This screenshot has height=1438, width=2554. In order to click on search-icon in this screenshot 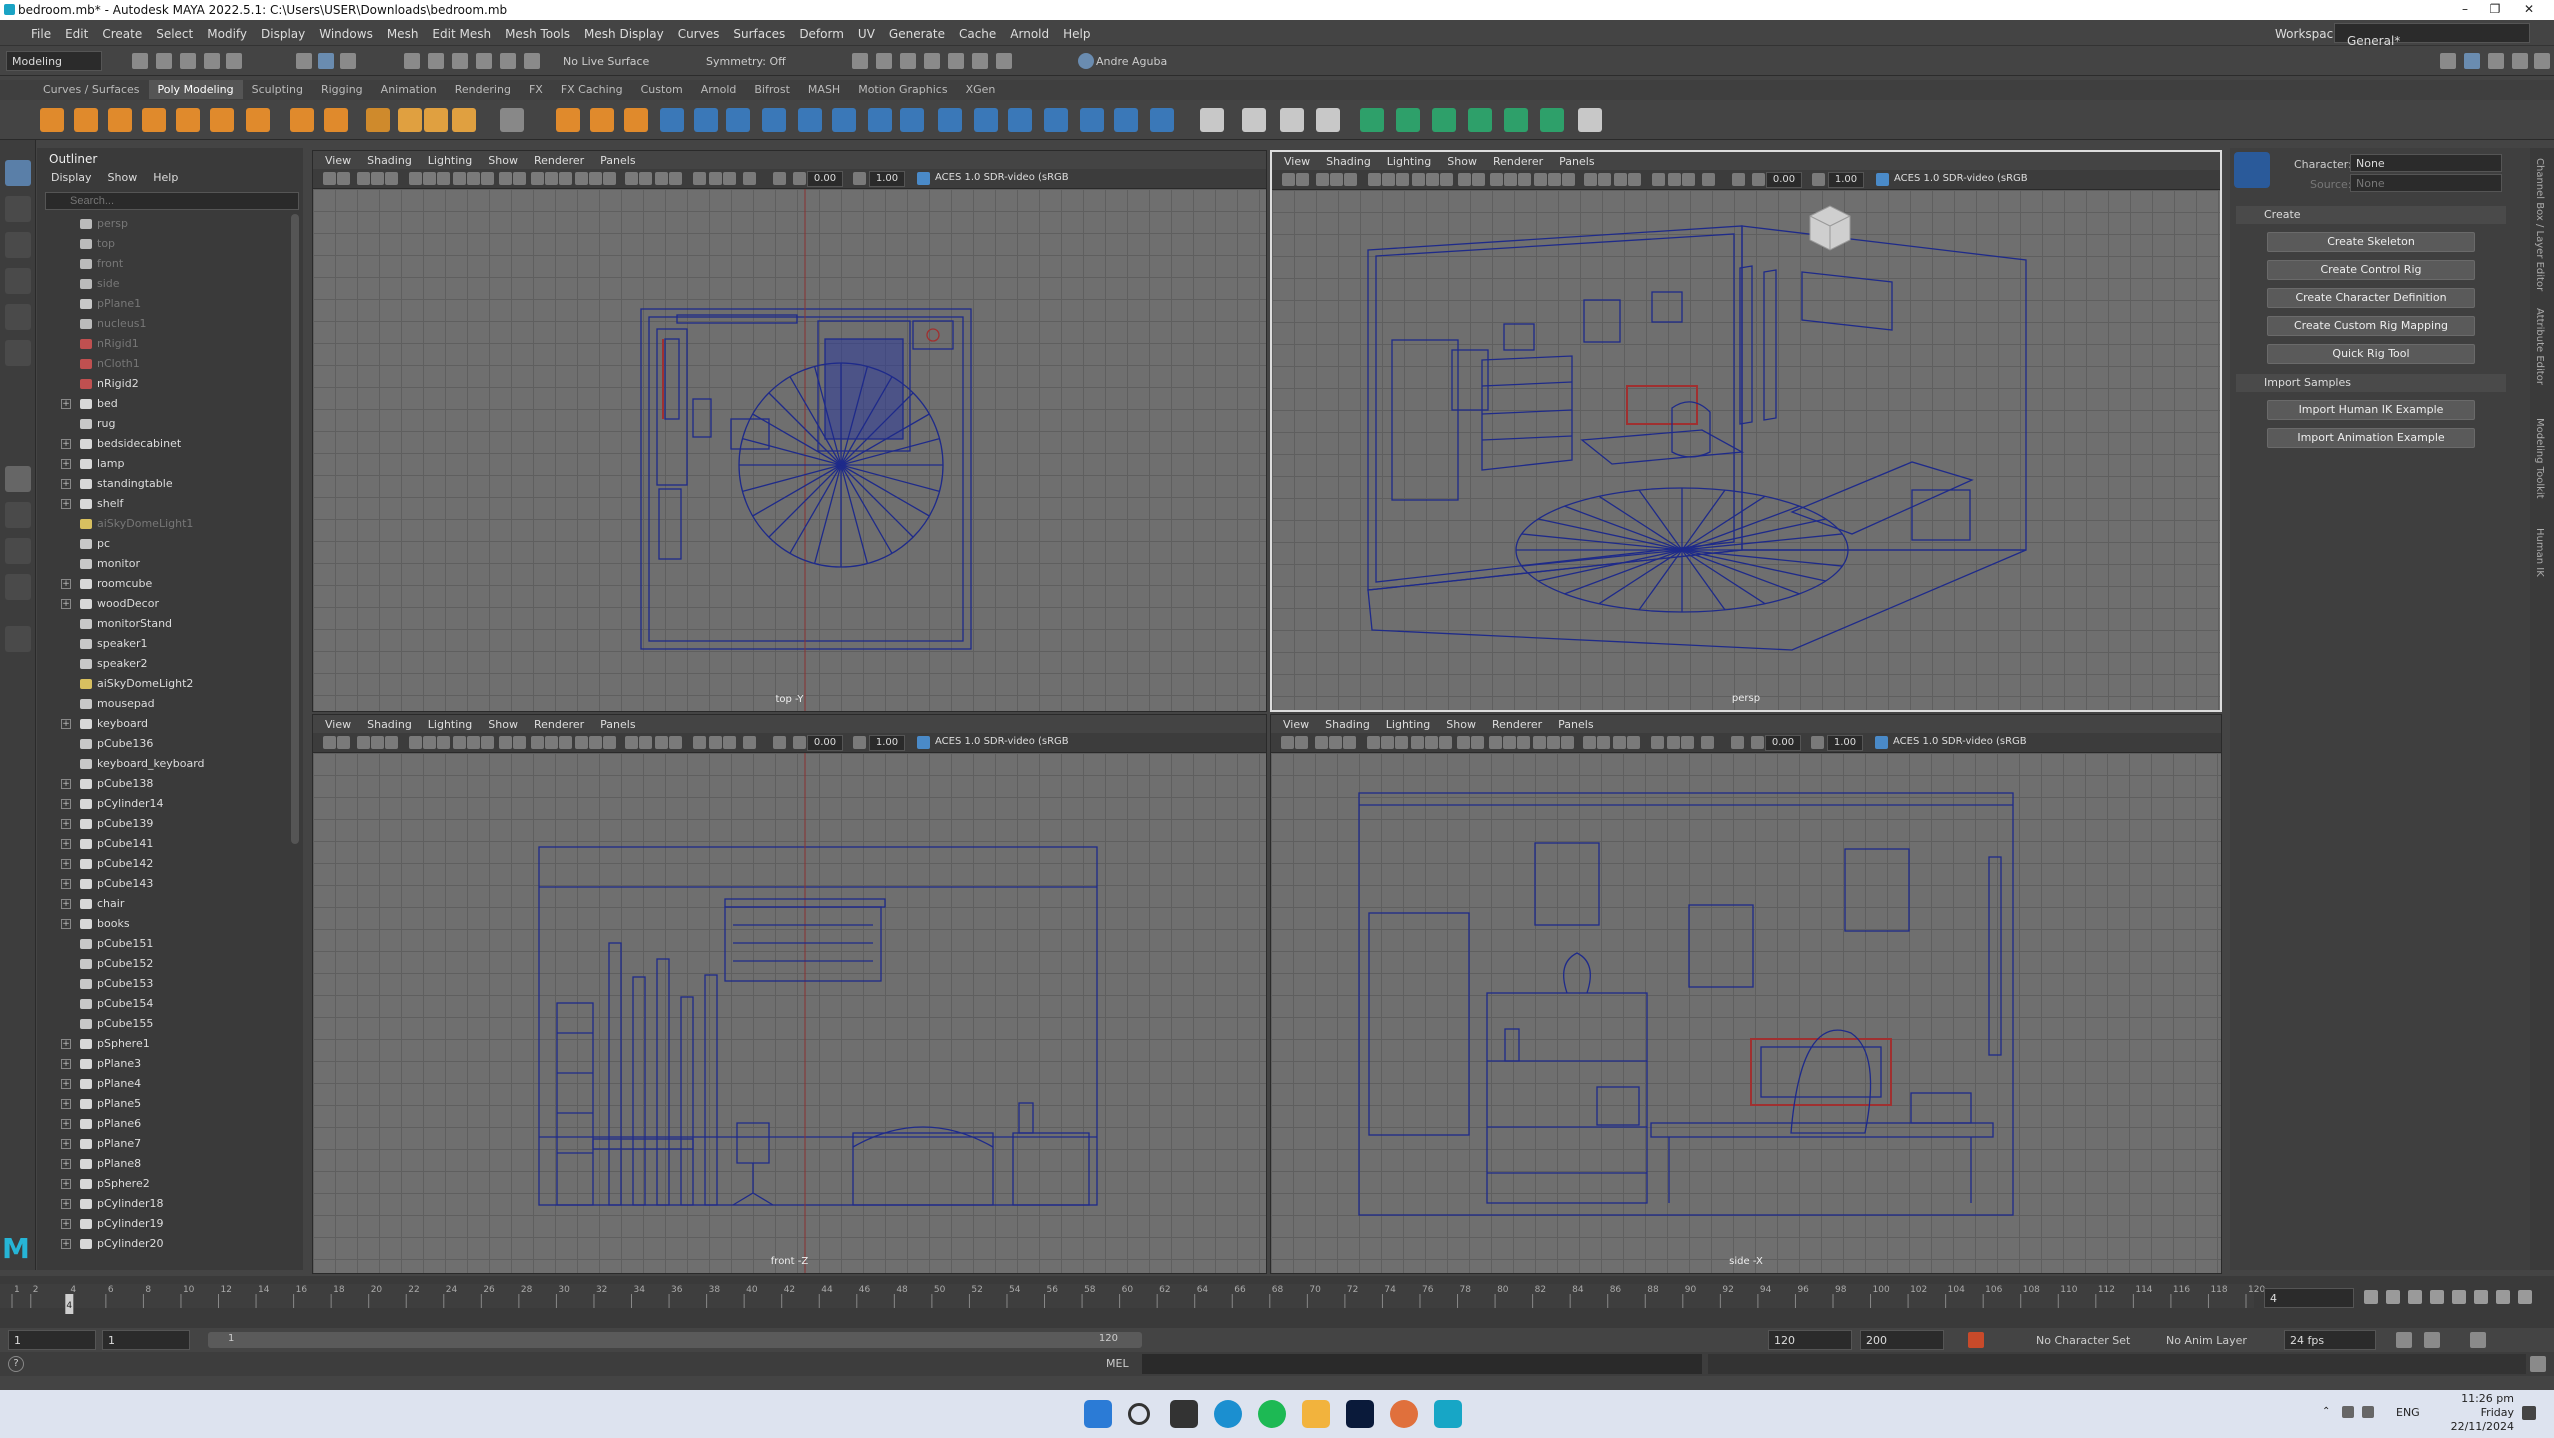, I will do `click(18, 639)`.